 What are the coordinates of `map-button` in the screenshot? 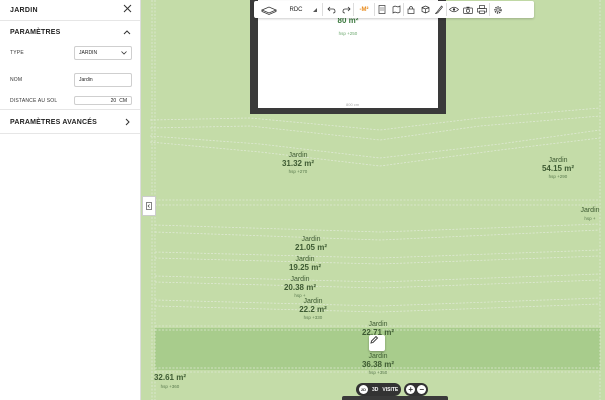 It's located at (396, 9).